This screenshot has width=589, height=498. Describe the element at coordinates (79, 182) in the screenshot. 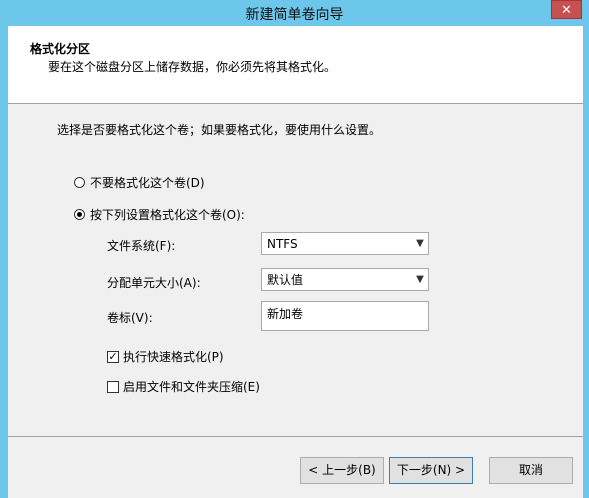

I see `radio-no-format-indicator` at that location.